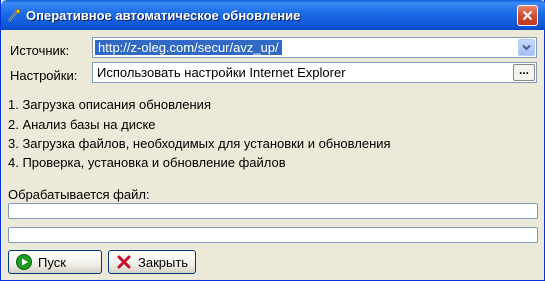  What do you see at coordinates (44, 75) in the screenshot?
I see `settings-label: Настройки:` at bounding box center [44, 75].